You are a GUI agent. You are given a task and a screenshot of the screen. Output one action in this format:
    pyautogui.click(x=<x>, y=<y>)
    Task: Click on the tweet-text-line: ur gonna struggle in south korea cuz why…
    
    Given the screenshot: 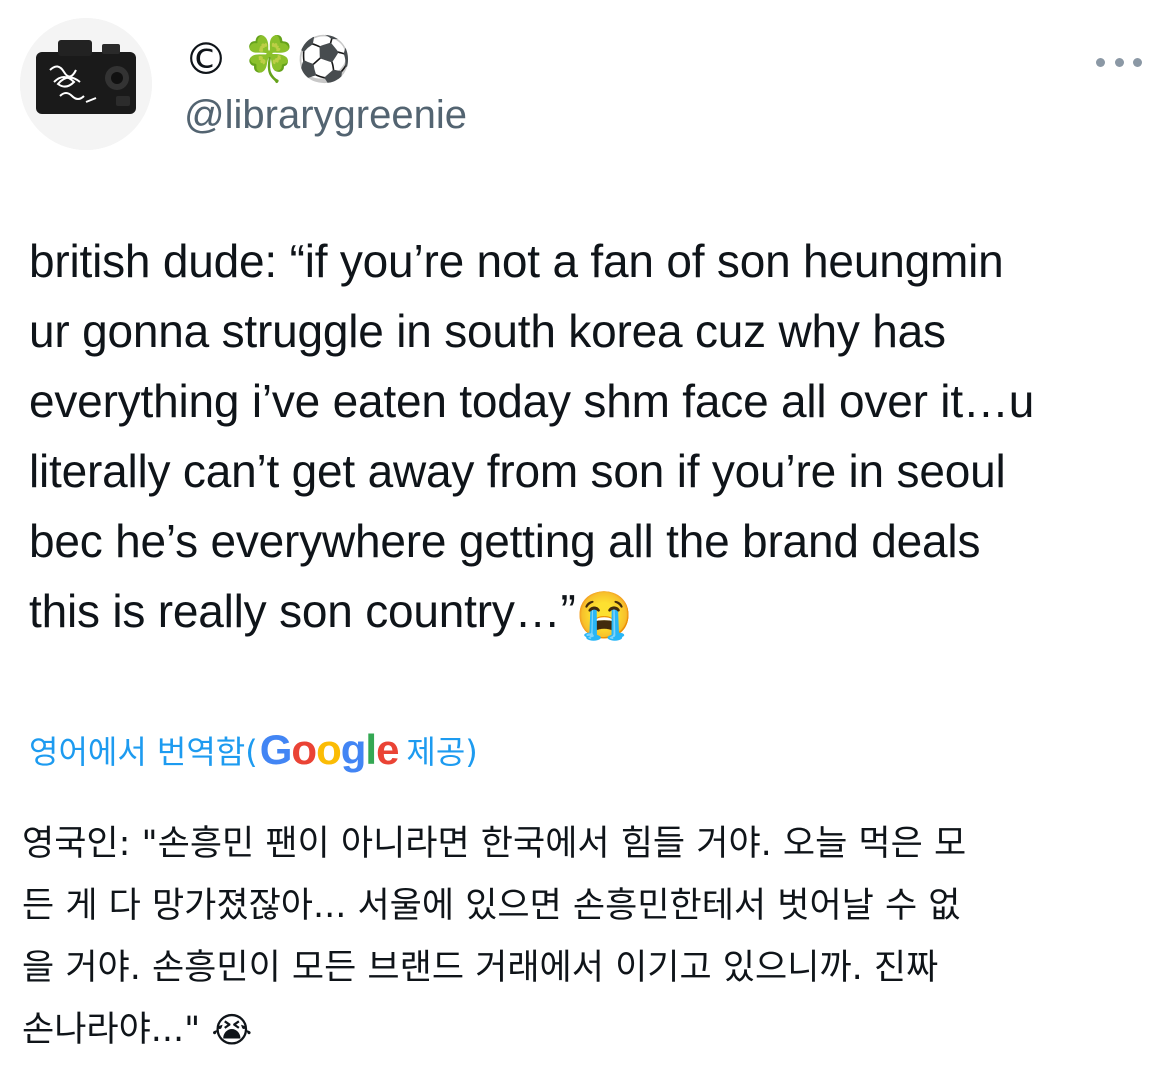 What is the action you would take?
    pyautogui.click(x=487, y=331)
    